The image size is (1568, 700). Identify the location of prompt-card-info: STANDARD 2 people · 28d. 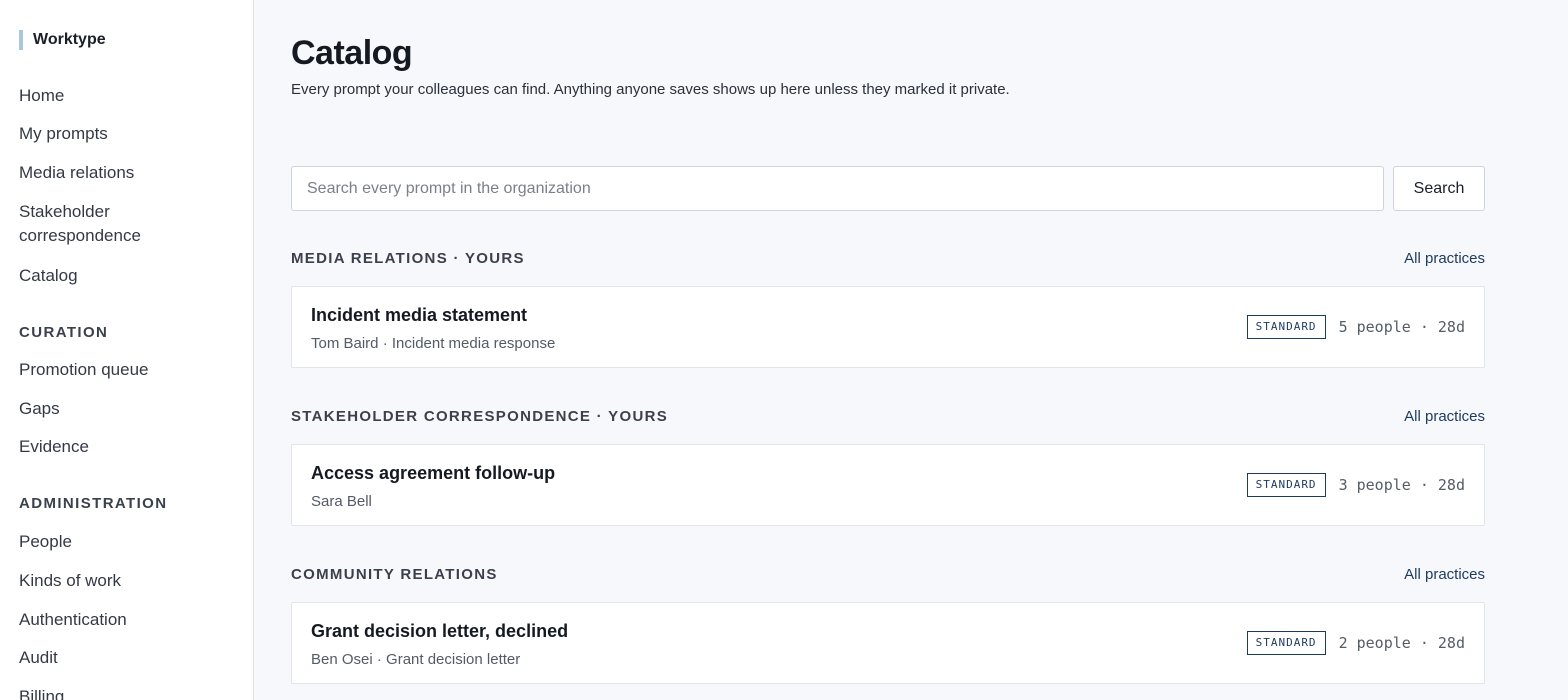
(1355, 643).